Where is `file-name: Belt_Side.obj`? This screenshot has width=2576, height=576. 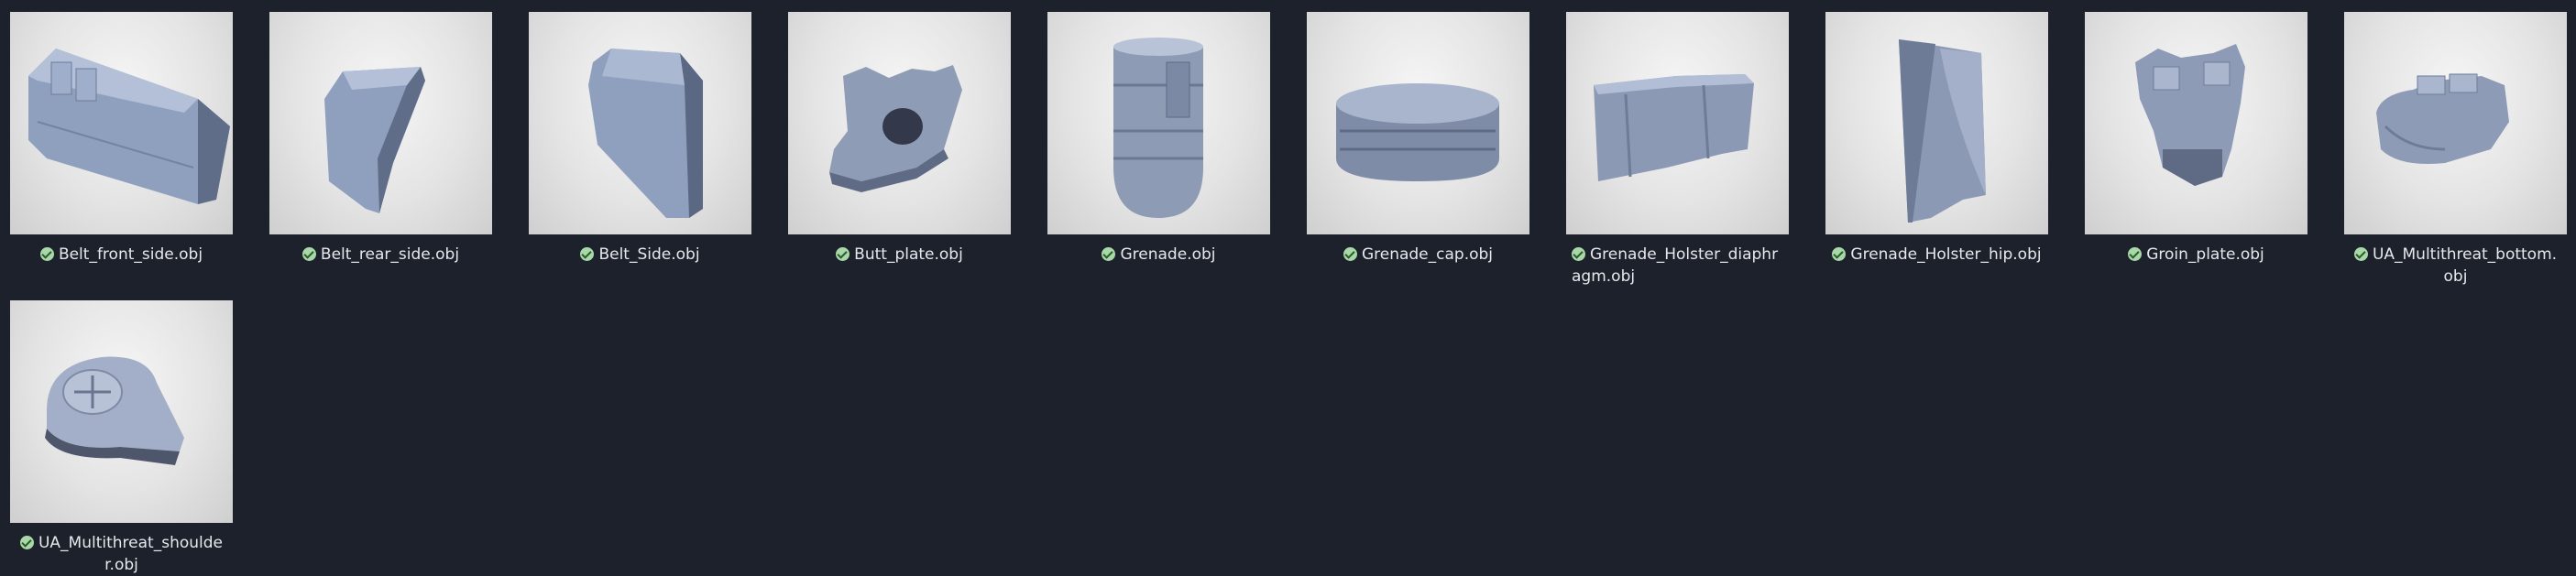
file-name: Belt_Side.obj is located at coordinates (649, 255).